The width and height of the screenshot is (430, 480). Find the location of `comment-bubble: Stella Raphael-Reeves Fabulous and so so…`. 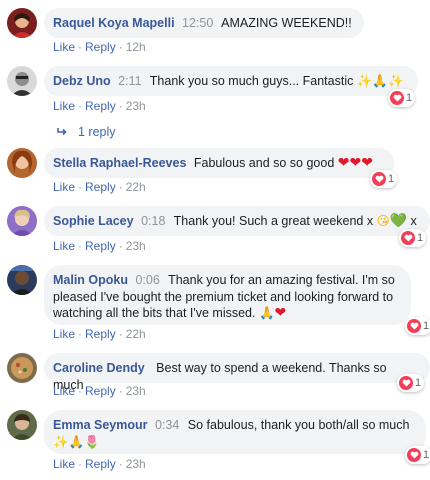

comment-bubble: Stella Raphael-Reeves Fabulous and so so… is located at coordinates (219, 163).